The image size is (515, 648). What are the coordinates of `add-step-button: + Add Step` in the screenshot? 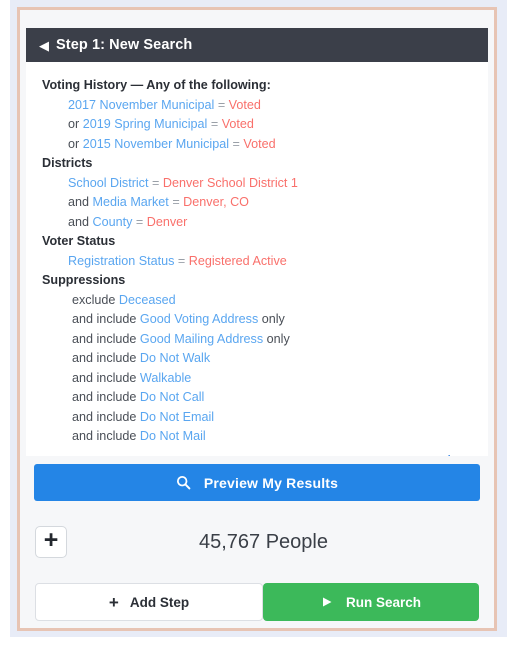 It's located at (149, 602).